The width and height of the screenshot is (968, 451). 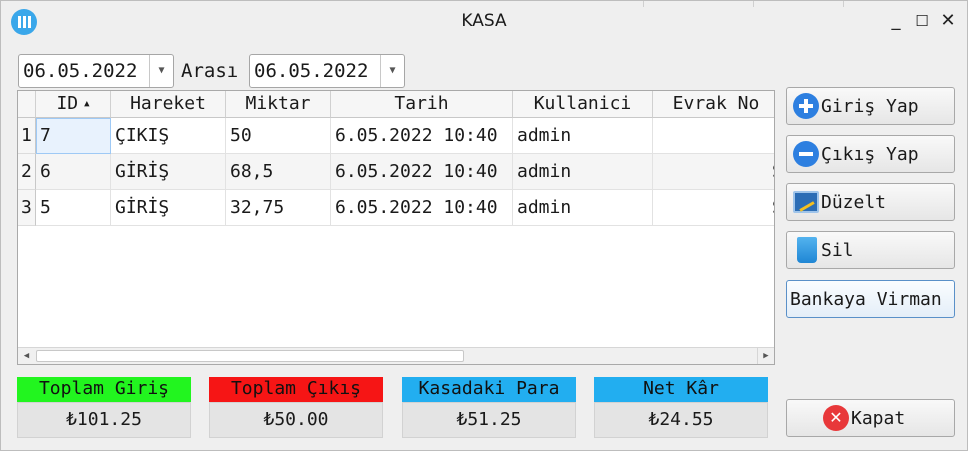 What do you see at coordinates (278, 172) in the screenshot?
I see `cell-miktar: 68,5` at bounding box center [278, 172].